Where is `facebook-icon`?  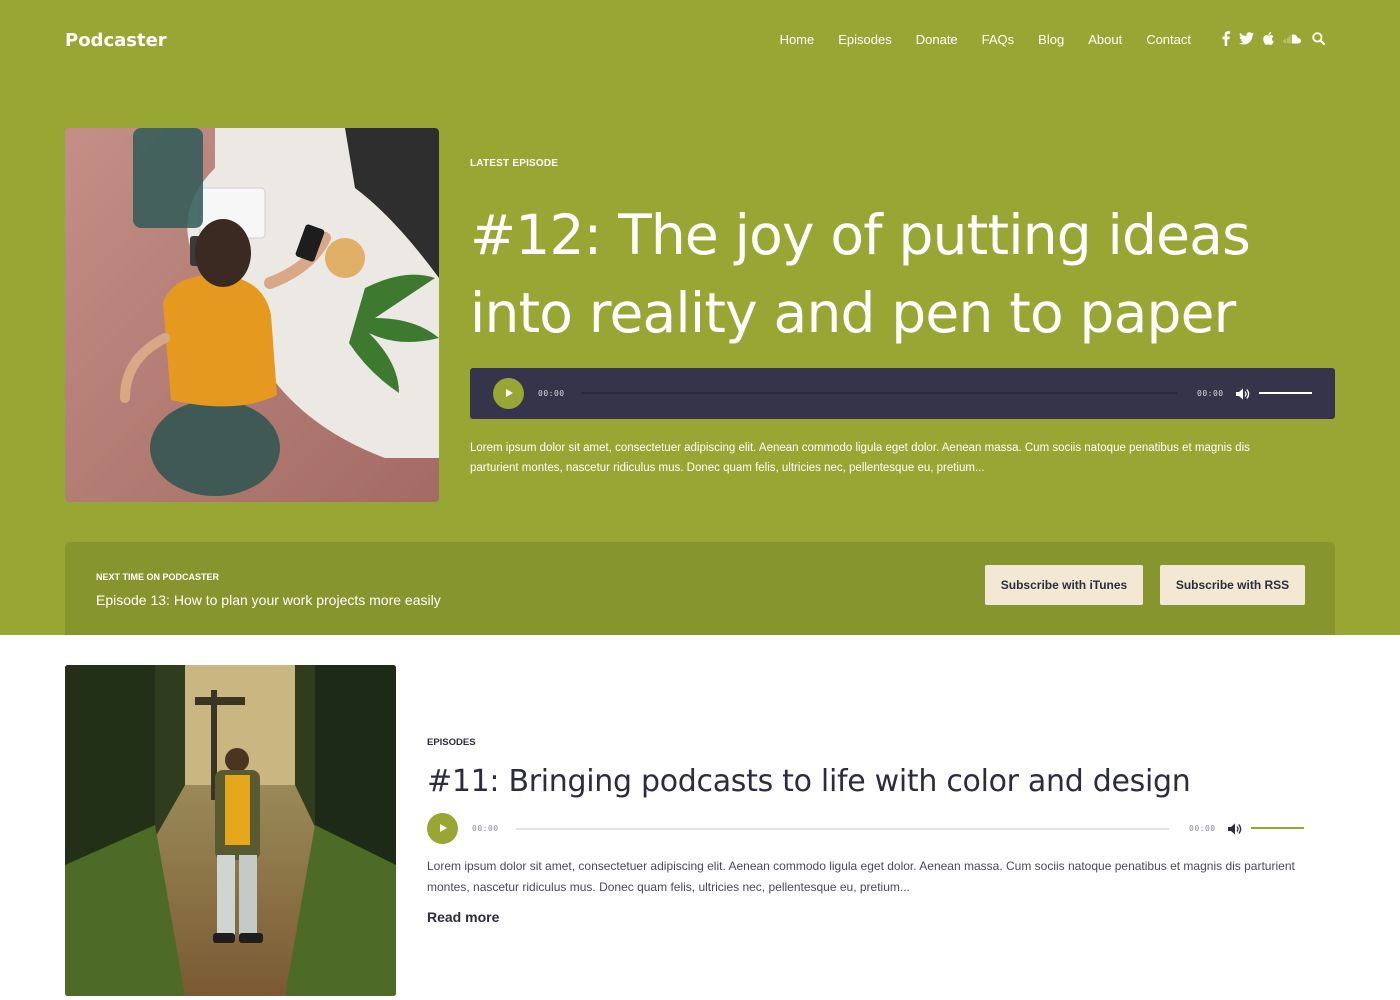 facebook-icon is located at coordinates (1226, 38).